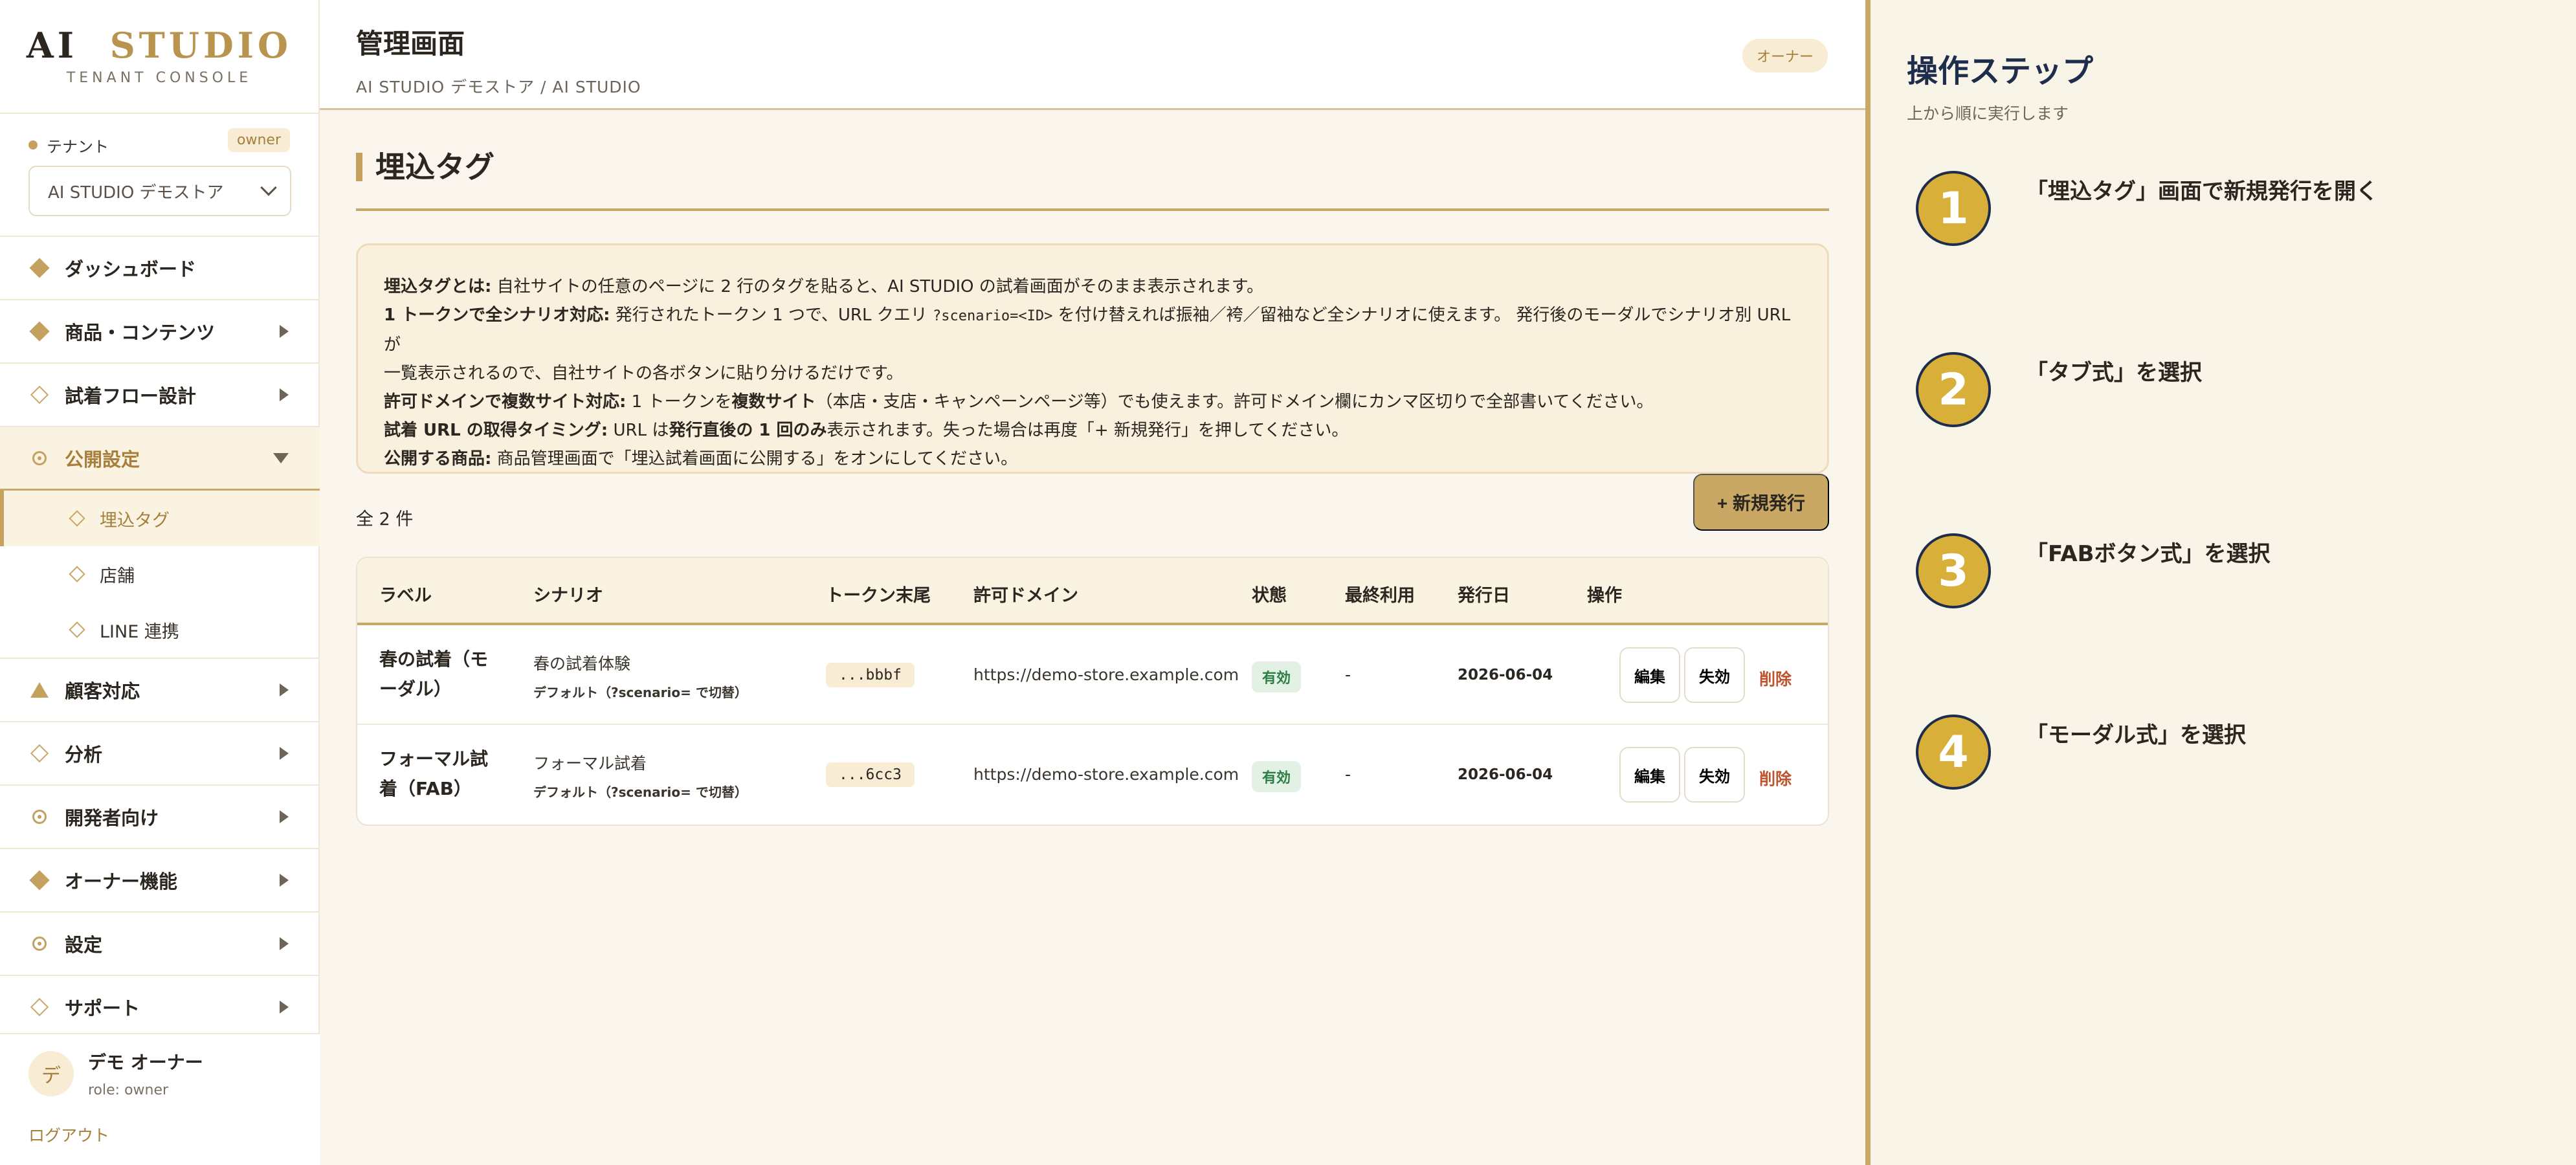 The height and width of the screenshot is (1165, 2576). I want to click on sidebar-subitem-label: 埋込タグ, so click(135, 520).